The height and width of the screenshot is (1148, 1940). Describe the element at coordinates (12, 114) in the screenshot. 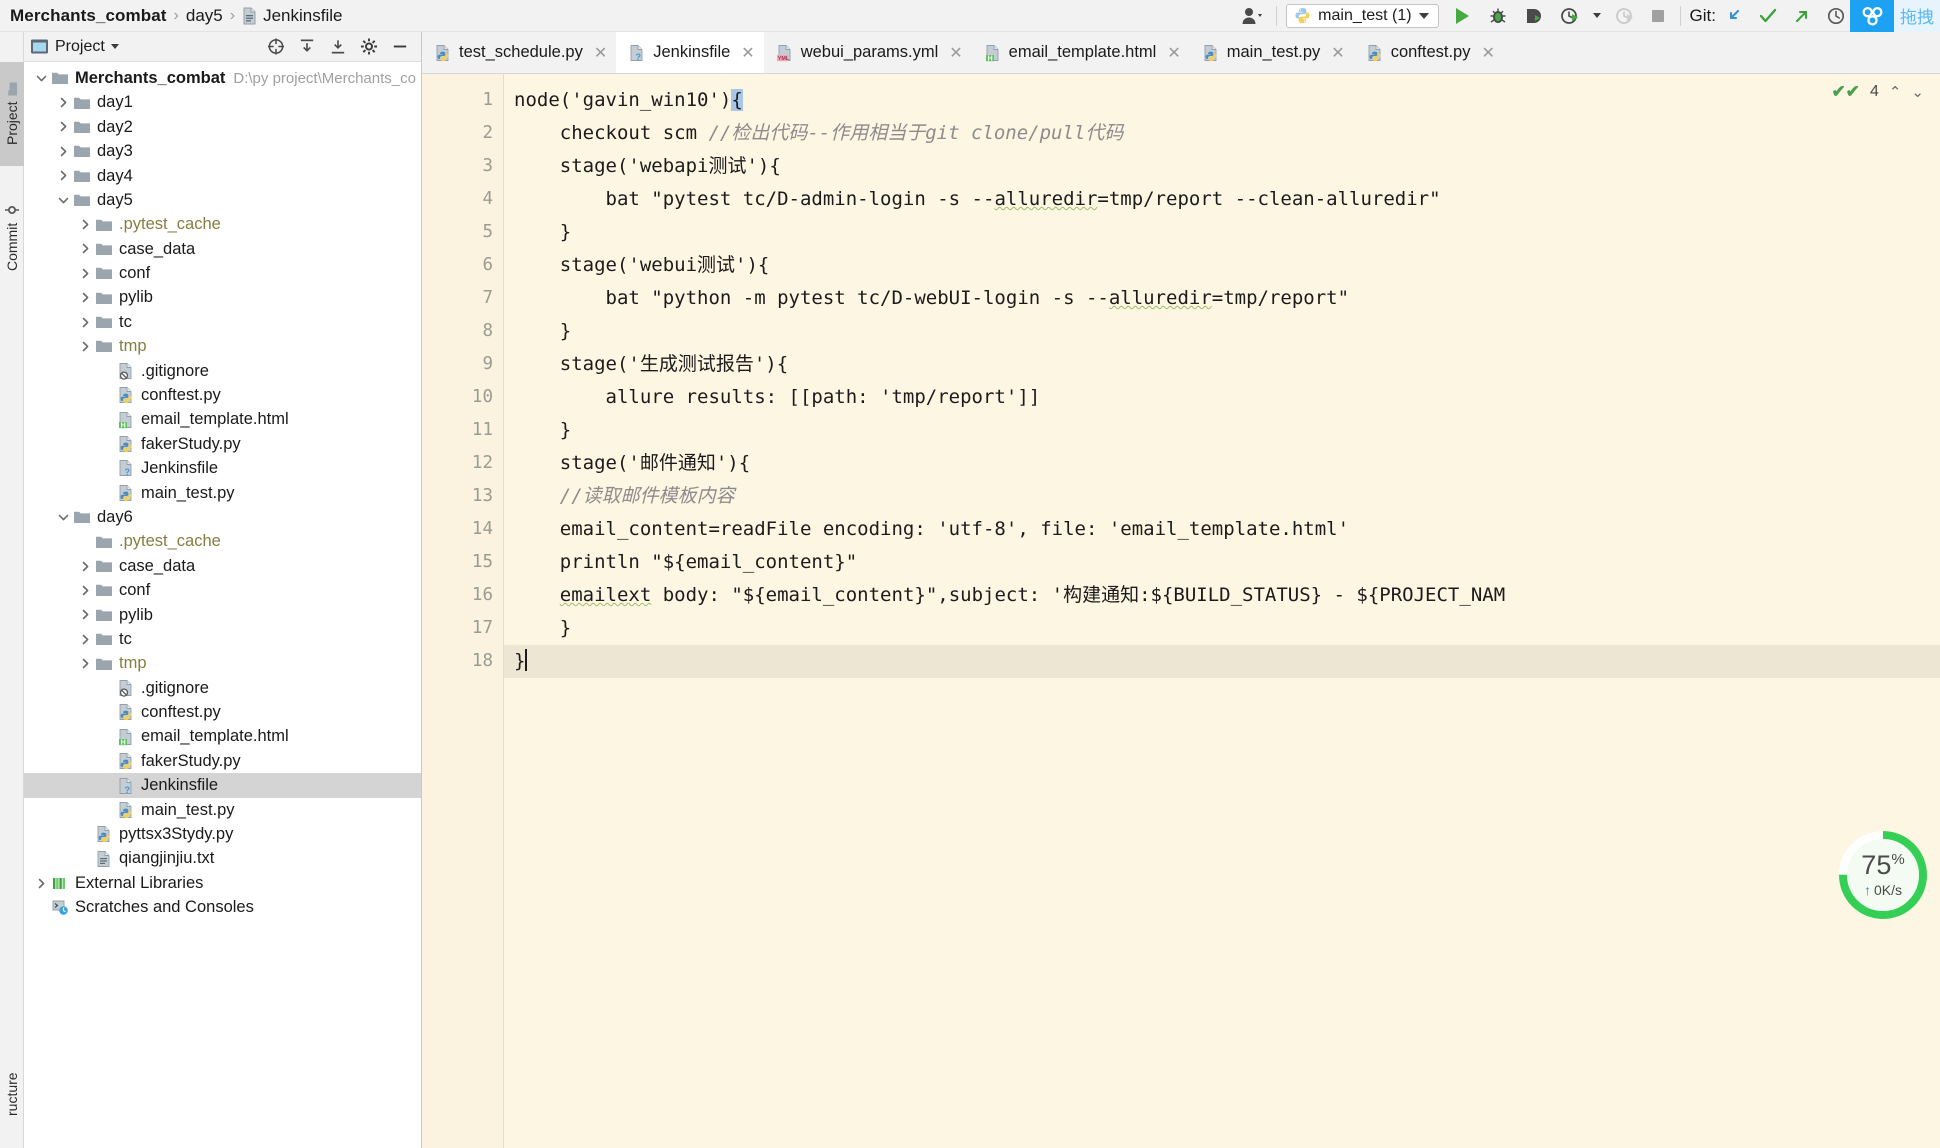

I see `sidebar-item-project: Project` at that location.